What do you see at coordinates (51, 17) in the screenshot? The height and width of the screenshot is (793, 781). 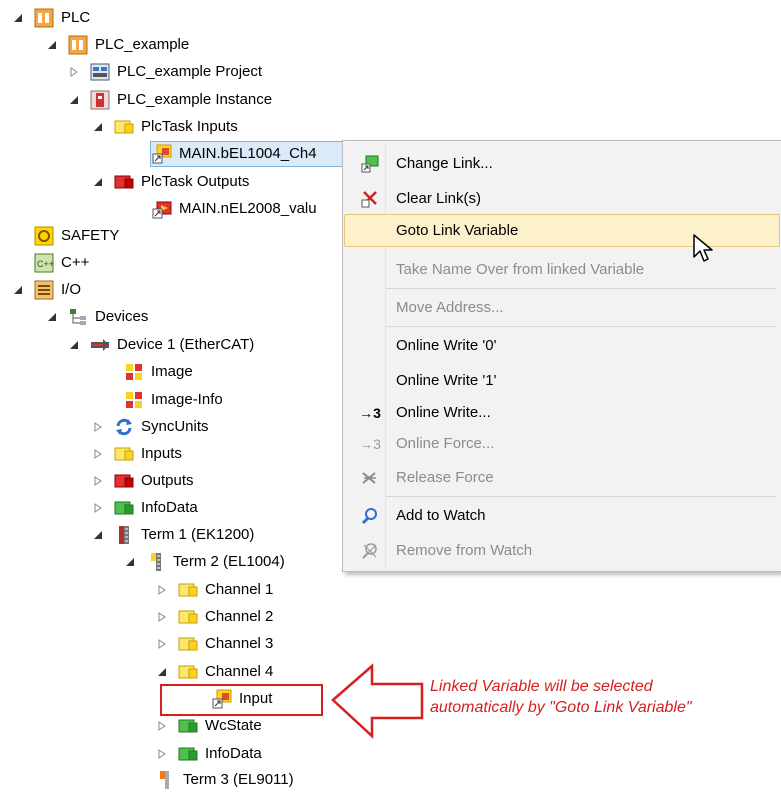 I see `tree-node-plc: PLC` at bounding box center [51, 17].